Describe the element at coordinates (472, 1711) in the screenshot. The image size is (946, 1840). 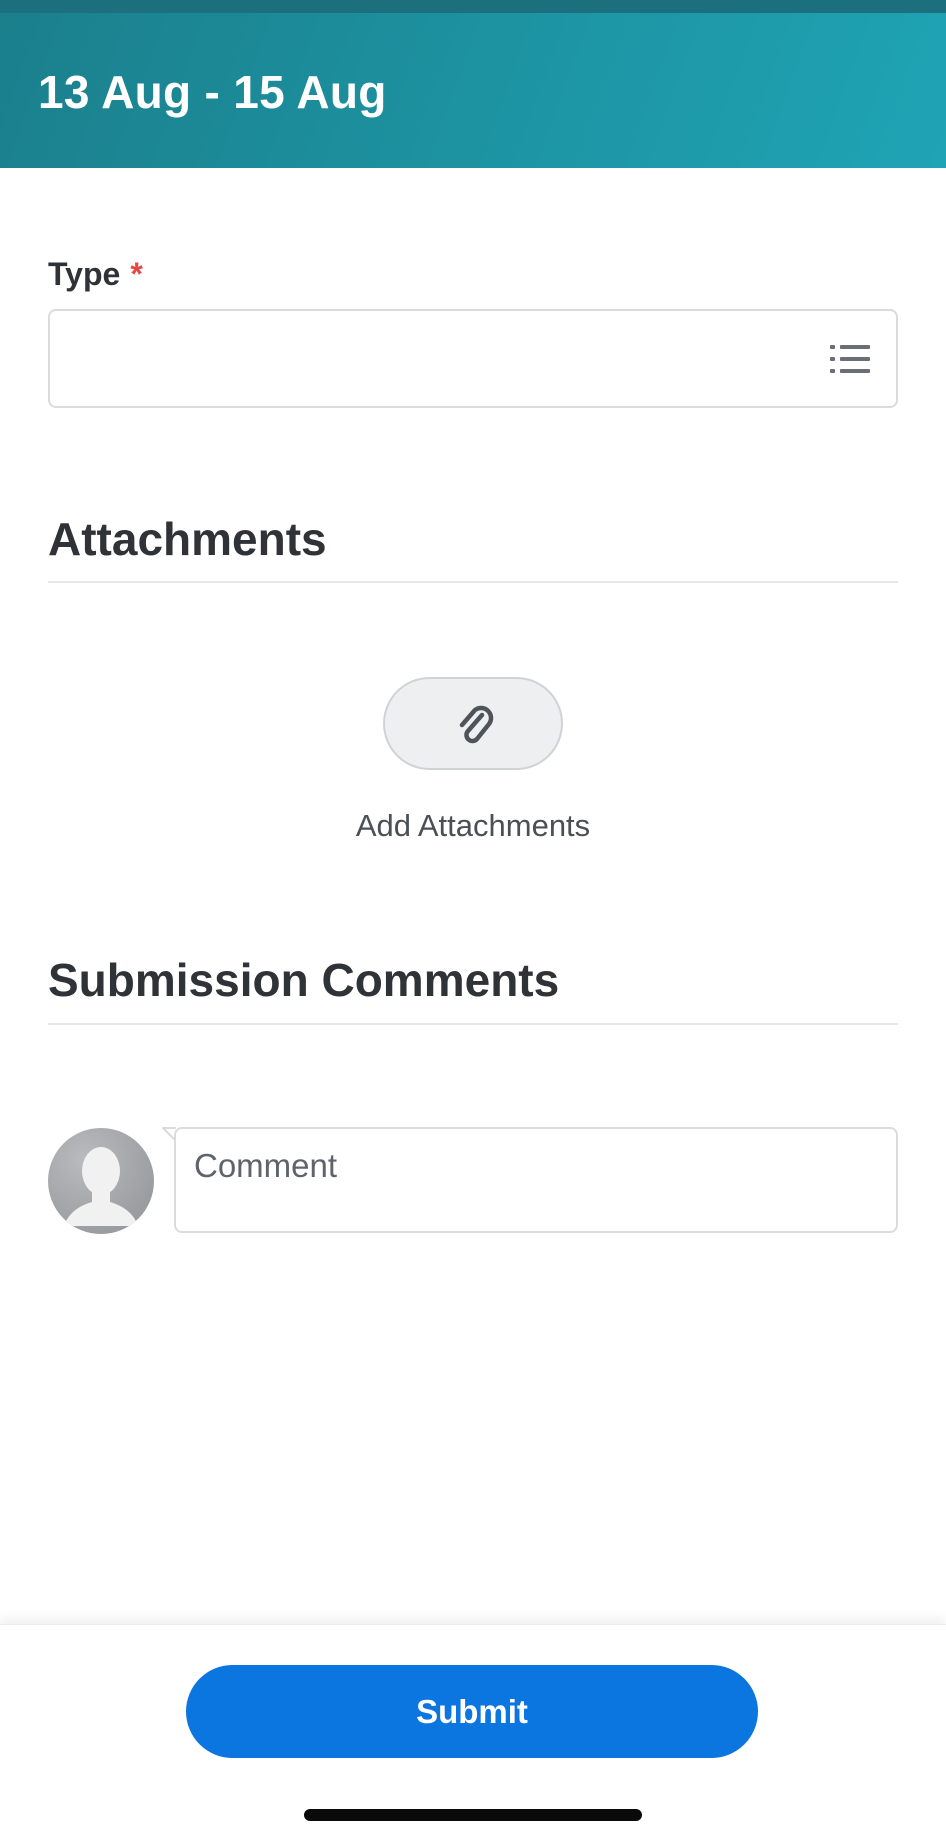
I see `submit-button: Submit` at that location.